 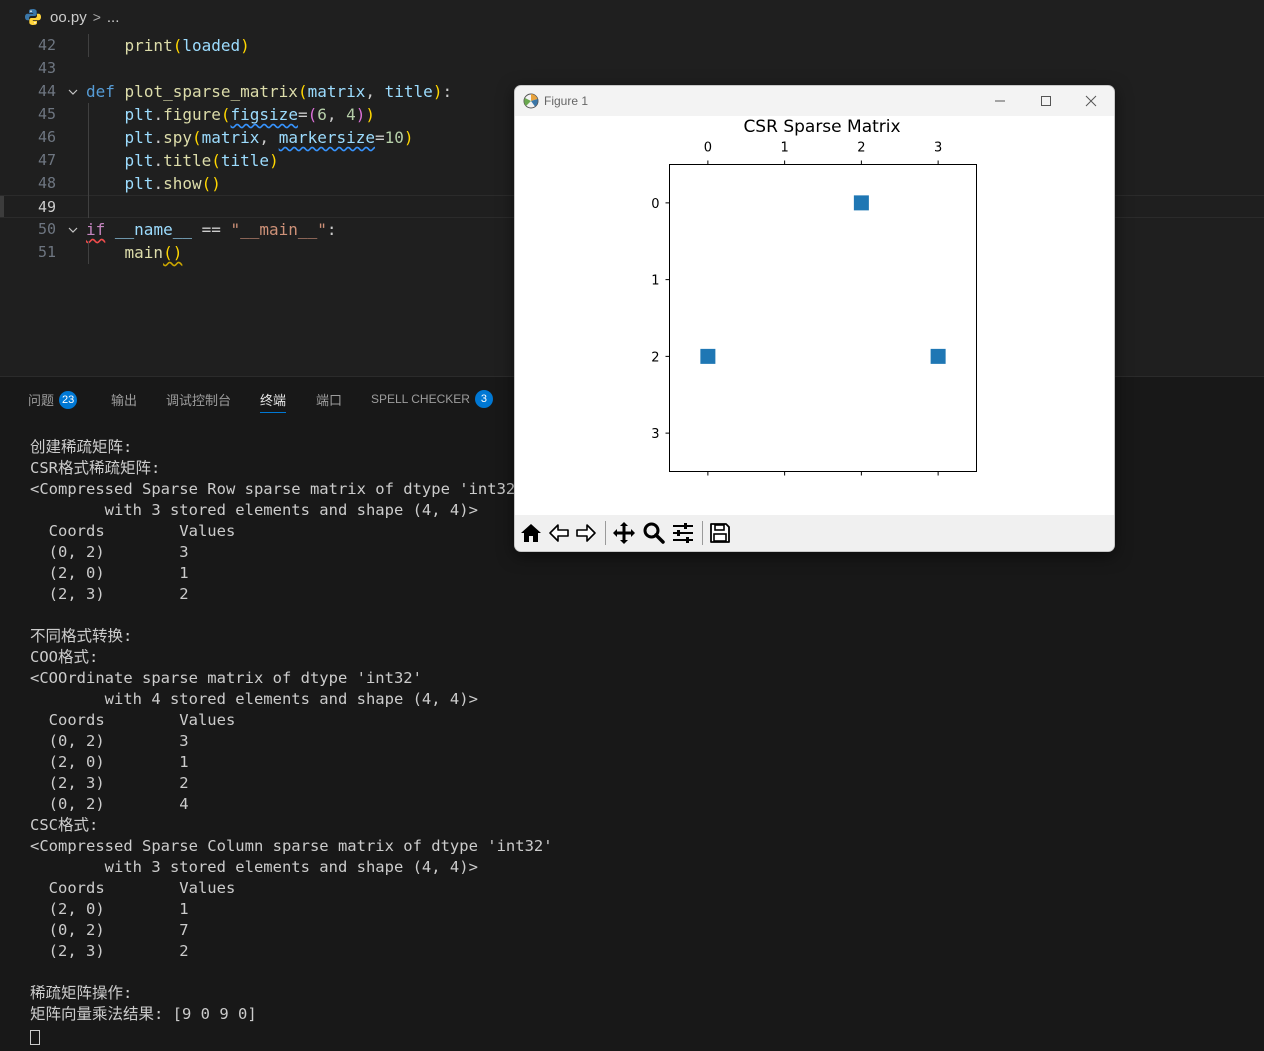 What do you see at coordinates (46, 45) in the screenshot?
I see `line-number: 42` at bounding box center [46, 45].